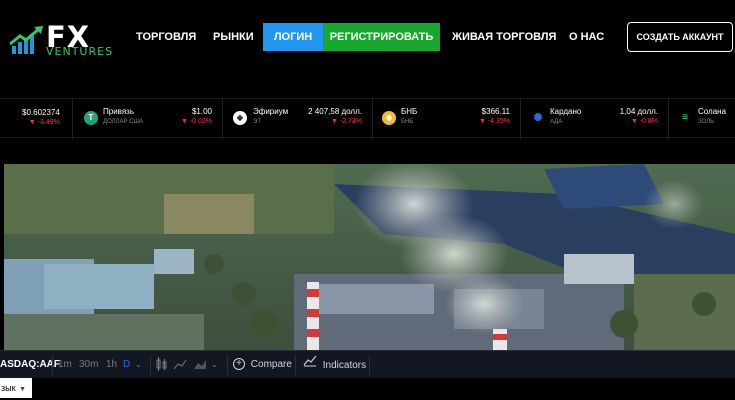  What do you see at coordinates (118, 111) in the screenshot?
I see `ticker-name: Привязь` at bounding box center [118, 111].